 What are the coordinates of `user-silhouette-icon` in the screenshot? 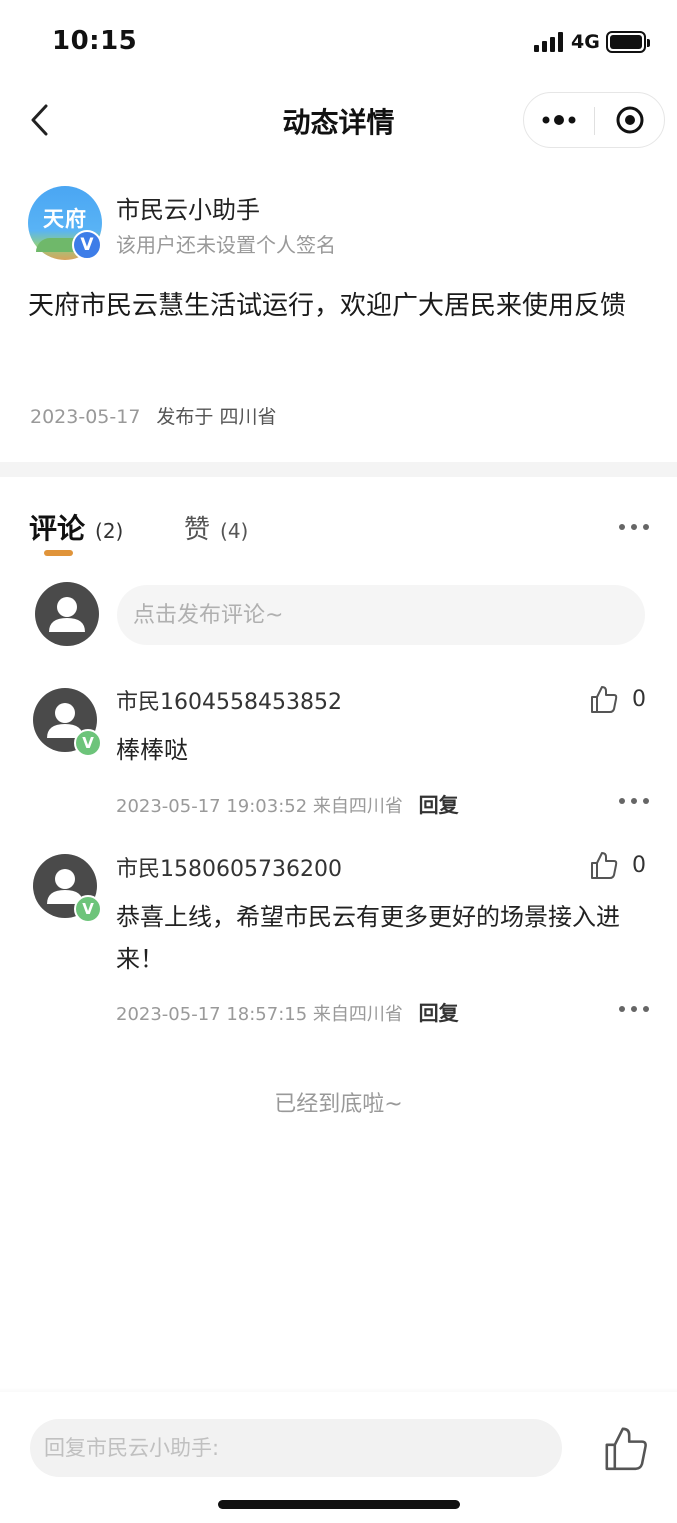 It's located at (67, 614).